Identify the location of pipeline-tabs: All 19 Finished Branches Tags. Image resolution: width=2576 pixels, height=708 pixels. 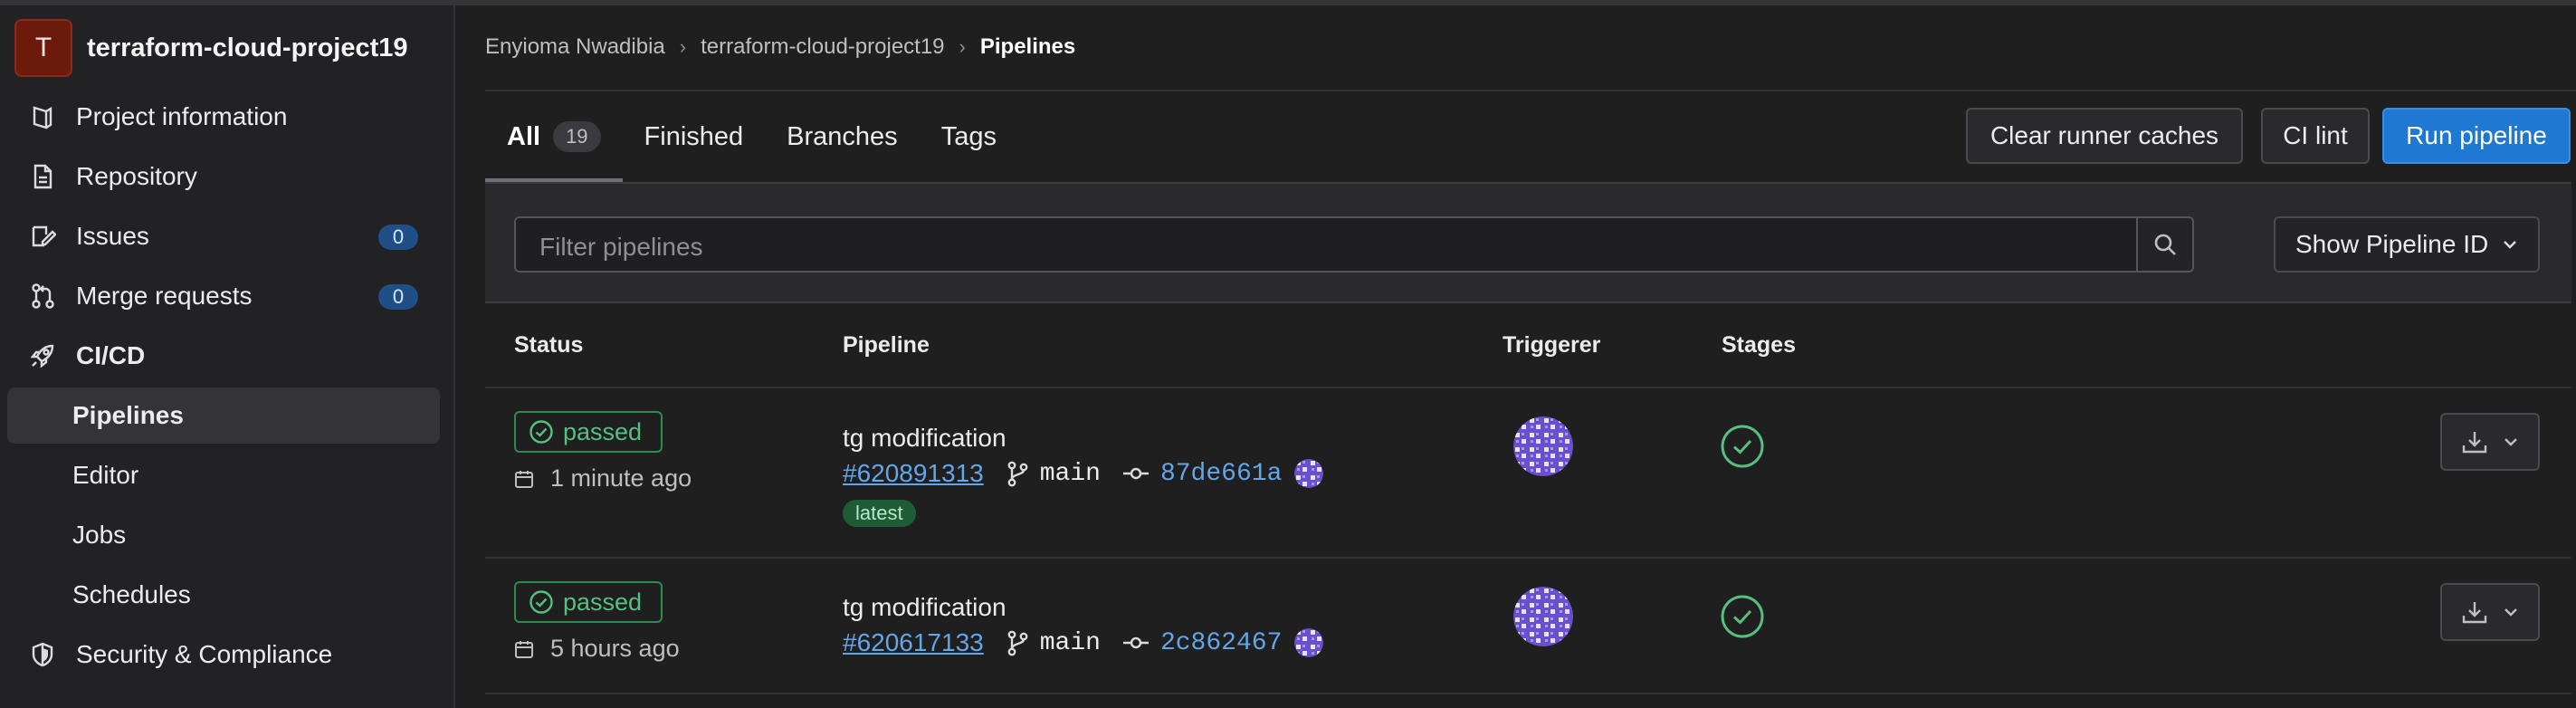
(752, 137).